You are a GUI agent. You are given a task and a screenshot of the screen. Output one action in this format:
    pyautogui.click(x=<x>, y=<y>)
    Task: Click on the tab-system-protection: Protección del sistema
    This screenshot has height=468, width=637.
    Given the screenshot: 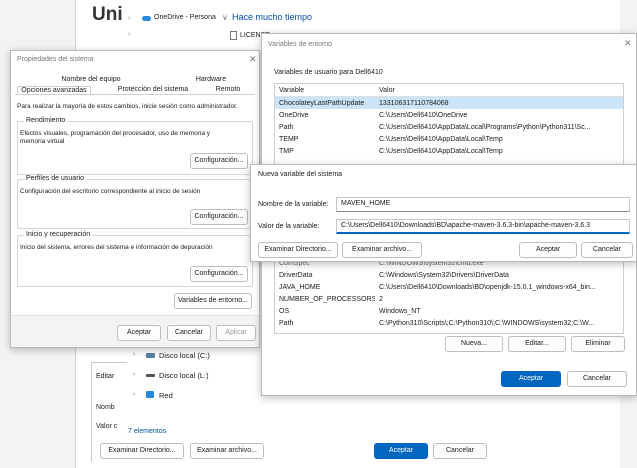 What is the action you would take?
    pyautogui.click(x=153, y=89)
    